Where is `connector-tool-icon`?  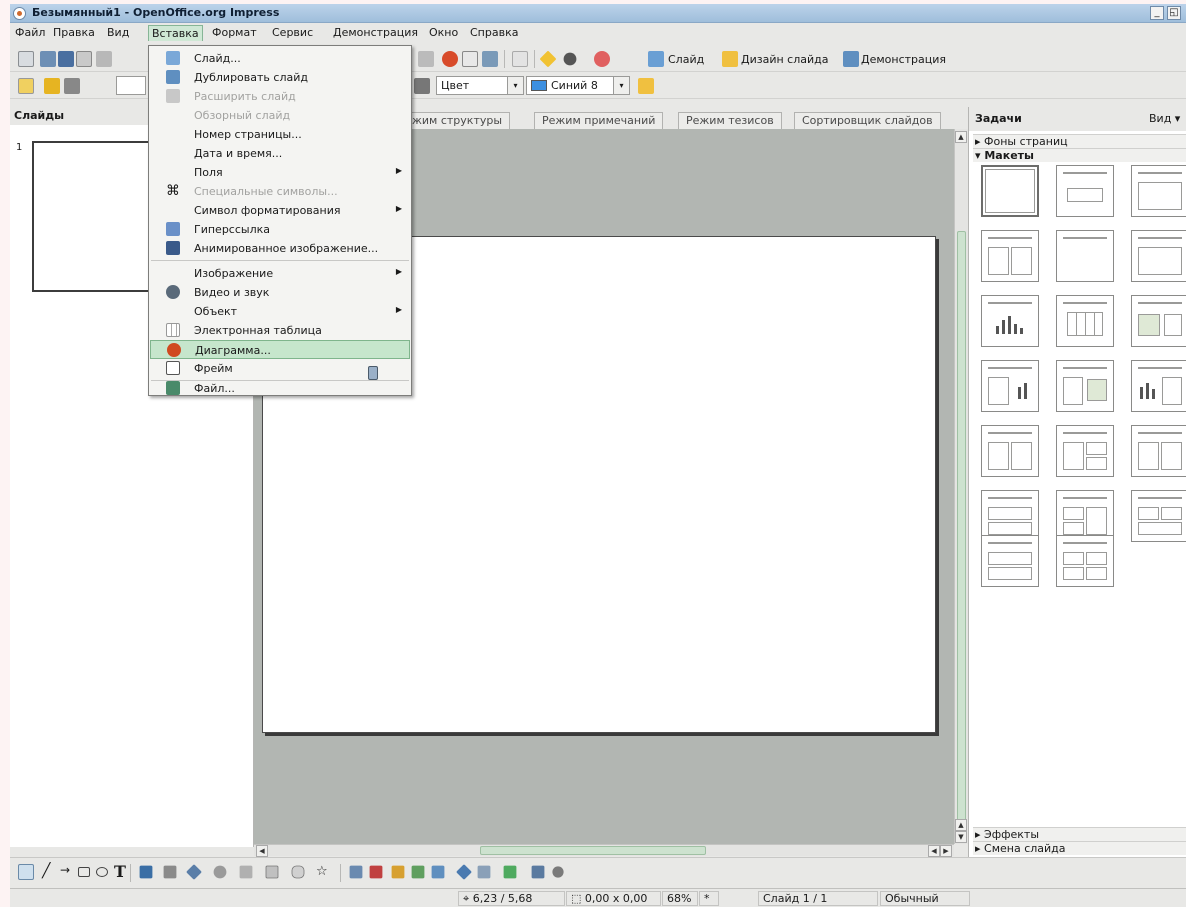 connector-tool-icon is located at coordinates (170, 872).